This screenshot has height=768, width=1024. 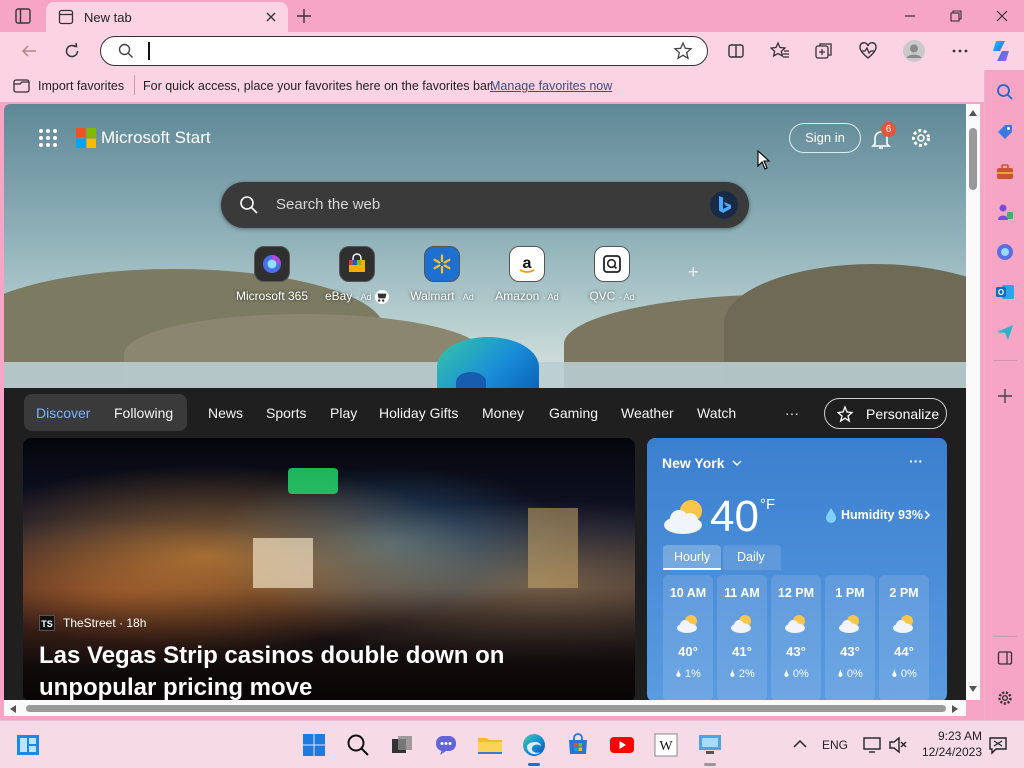 What do you see at coordinates (527, 263) in the screenshot?
I see `svg-text: a` at bounding box center [527, 263].